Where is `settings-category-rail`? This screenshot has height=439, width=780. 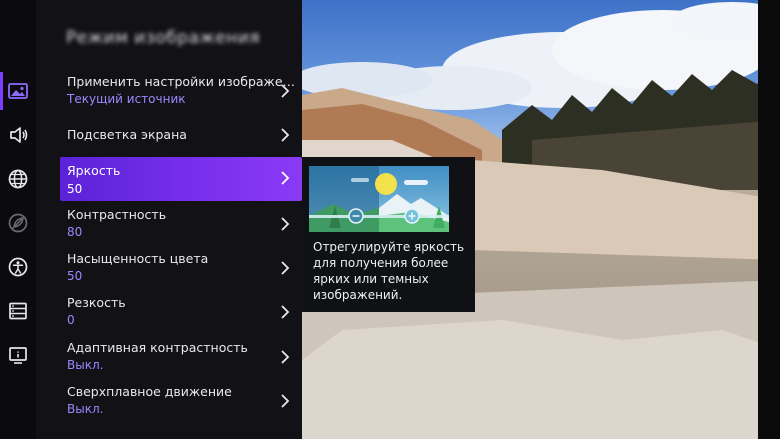 settings-category-rail is located at coordinates (18, 219).